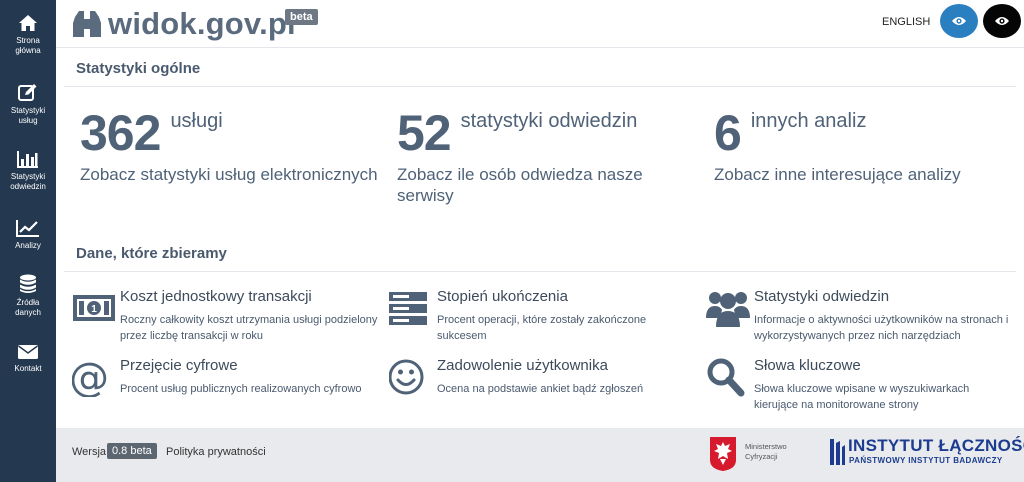  Describe the element at coordinates (936, 445) in the screenshot. I see `institute-name: INSTYTUT ŁĄCZNOŚCI` at that location.